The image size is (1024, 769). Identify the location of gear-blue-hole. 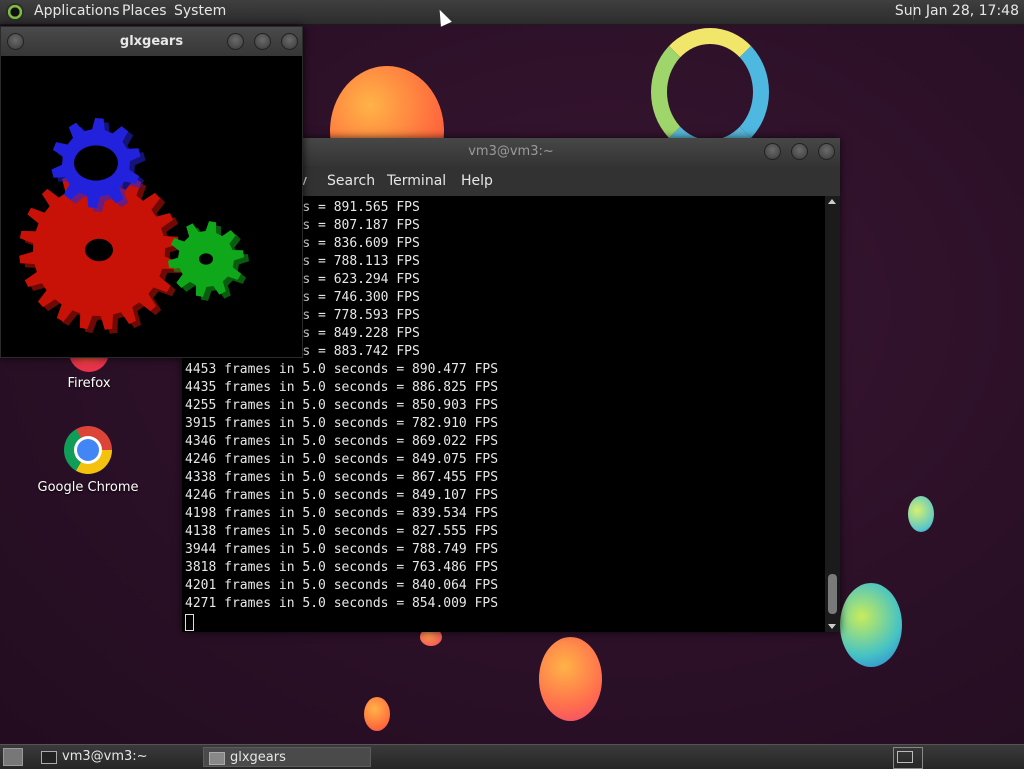
(96, 163).